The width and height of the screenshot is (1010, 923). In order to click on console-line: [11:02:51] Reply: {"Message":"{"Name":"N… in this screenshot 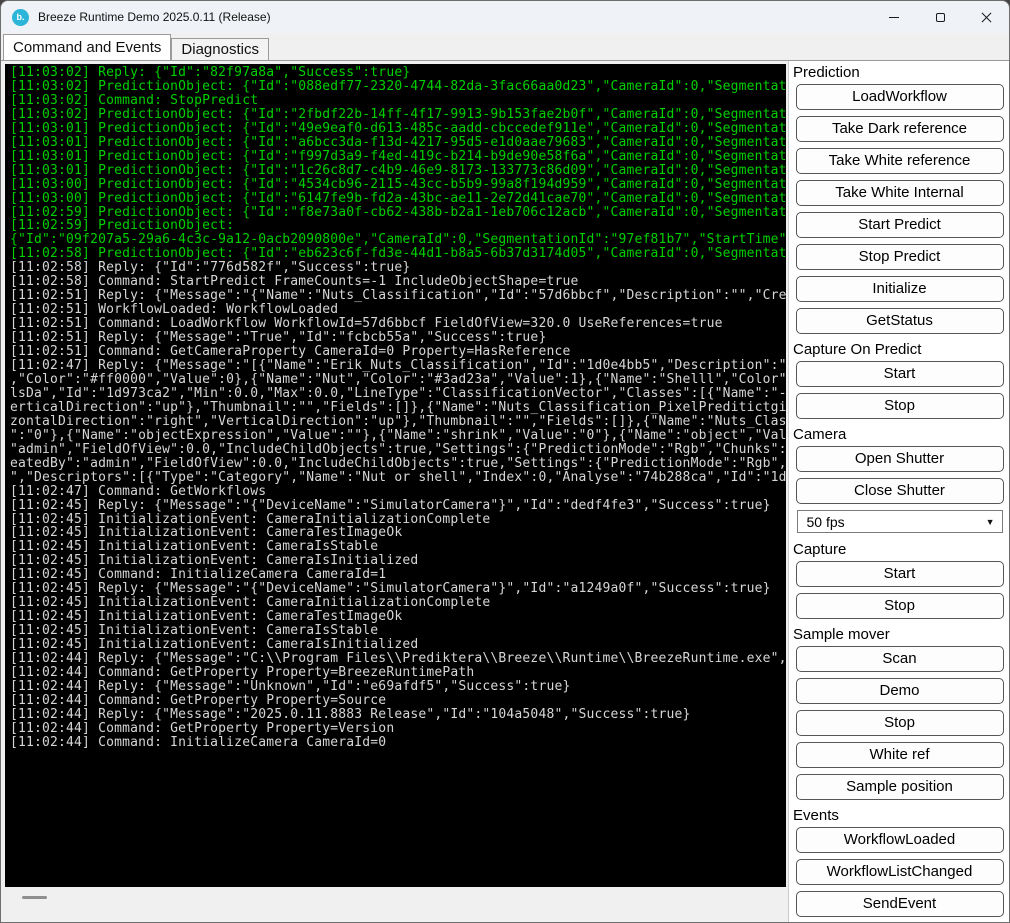, I will do `click(398, 296)`.